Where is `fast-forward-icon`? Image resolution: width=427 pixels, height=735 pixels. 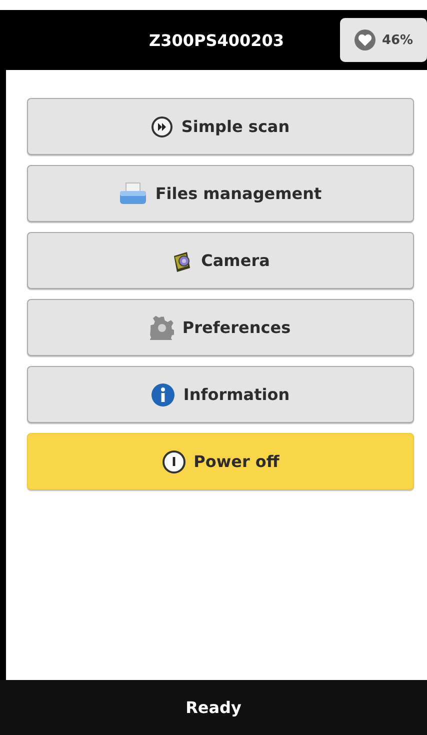 fast-forward-icon is located at coordinates (162, 127).